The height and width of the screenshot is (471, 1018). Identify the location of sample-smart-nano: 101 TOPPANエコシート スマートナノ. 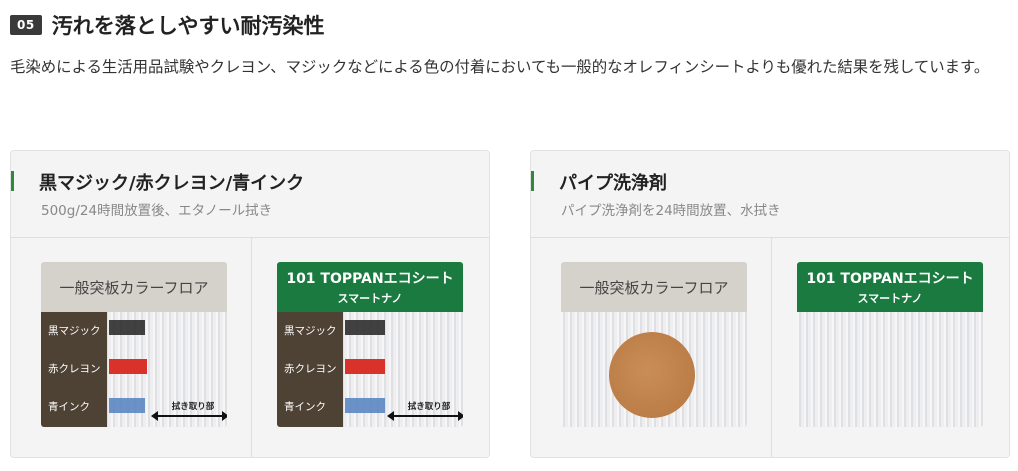
(890, 344).